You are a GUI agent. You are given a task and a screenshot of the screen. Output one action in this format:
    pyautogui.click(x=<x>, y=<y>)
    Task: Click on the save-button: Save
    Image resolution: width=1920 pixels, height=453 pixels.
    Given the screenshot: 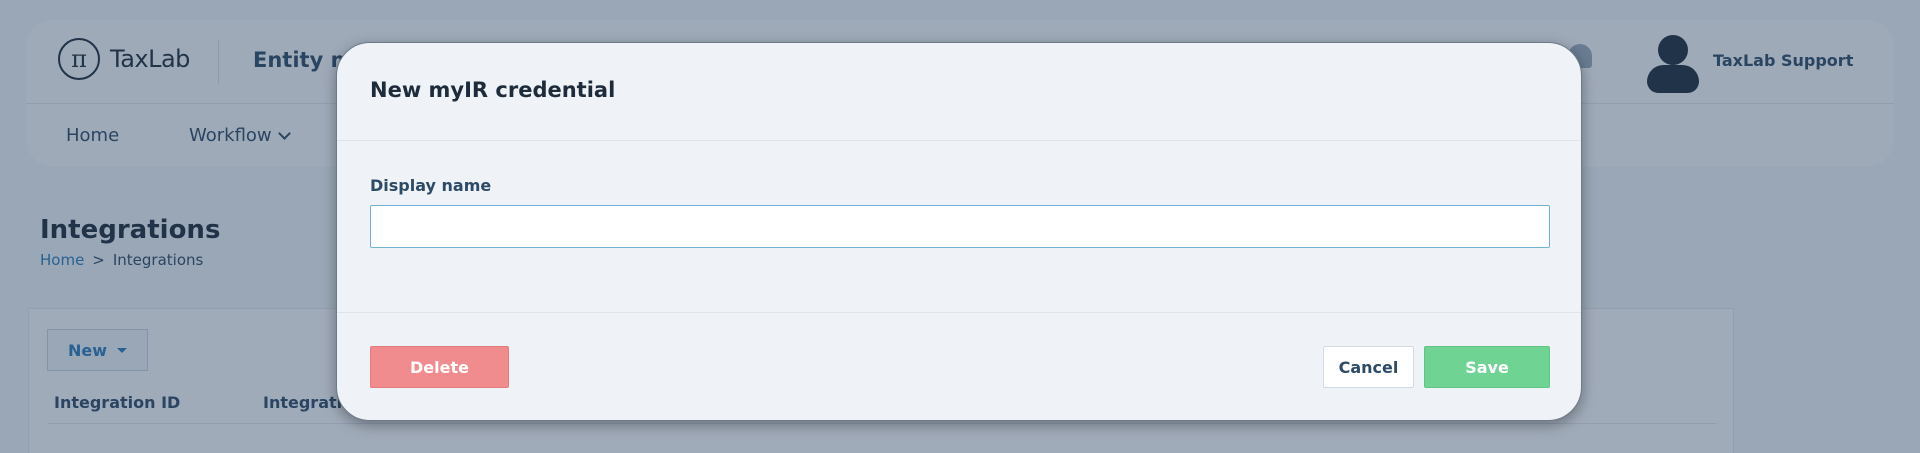 What is the action you would take?
    pyautogui.click(x=1487, y=367)
    